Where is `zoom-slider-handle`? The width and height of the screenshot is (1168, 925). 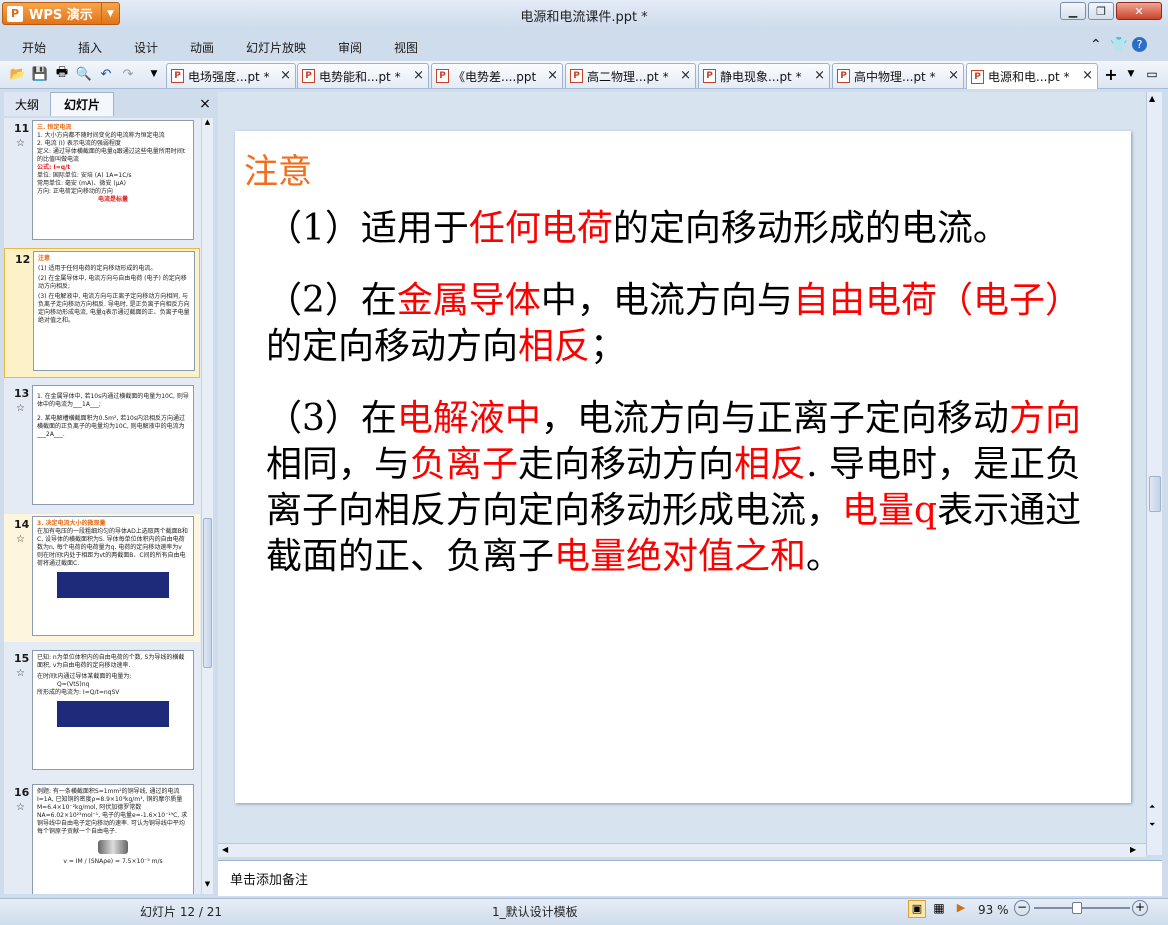 zoom-slider-handle is located at coordinates (1077, 908).